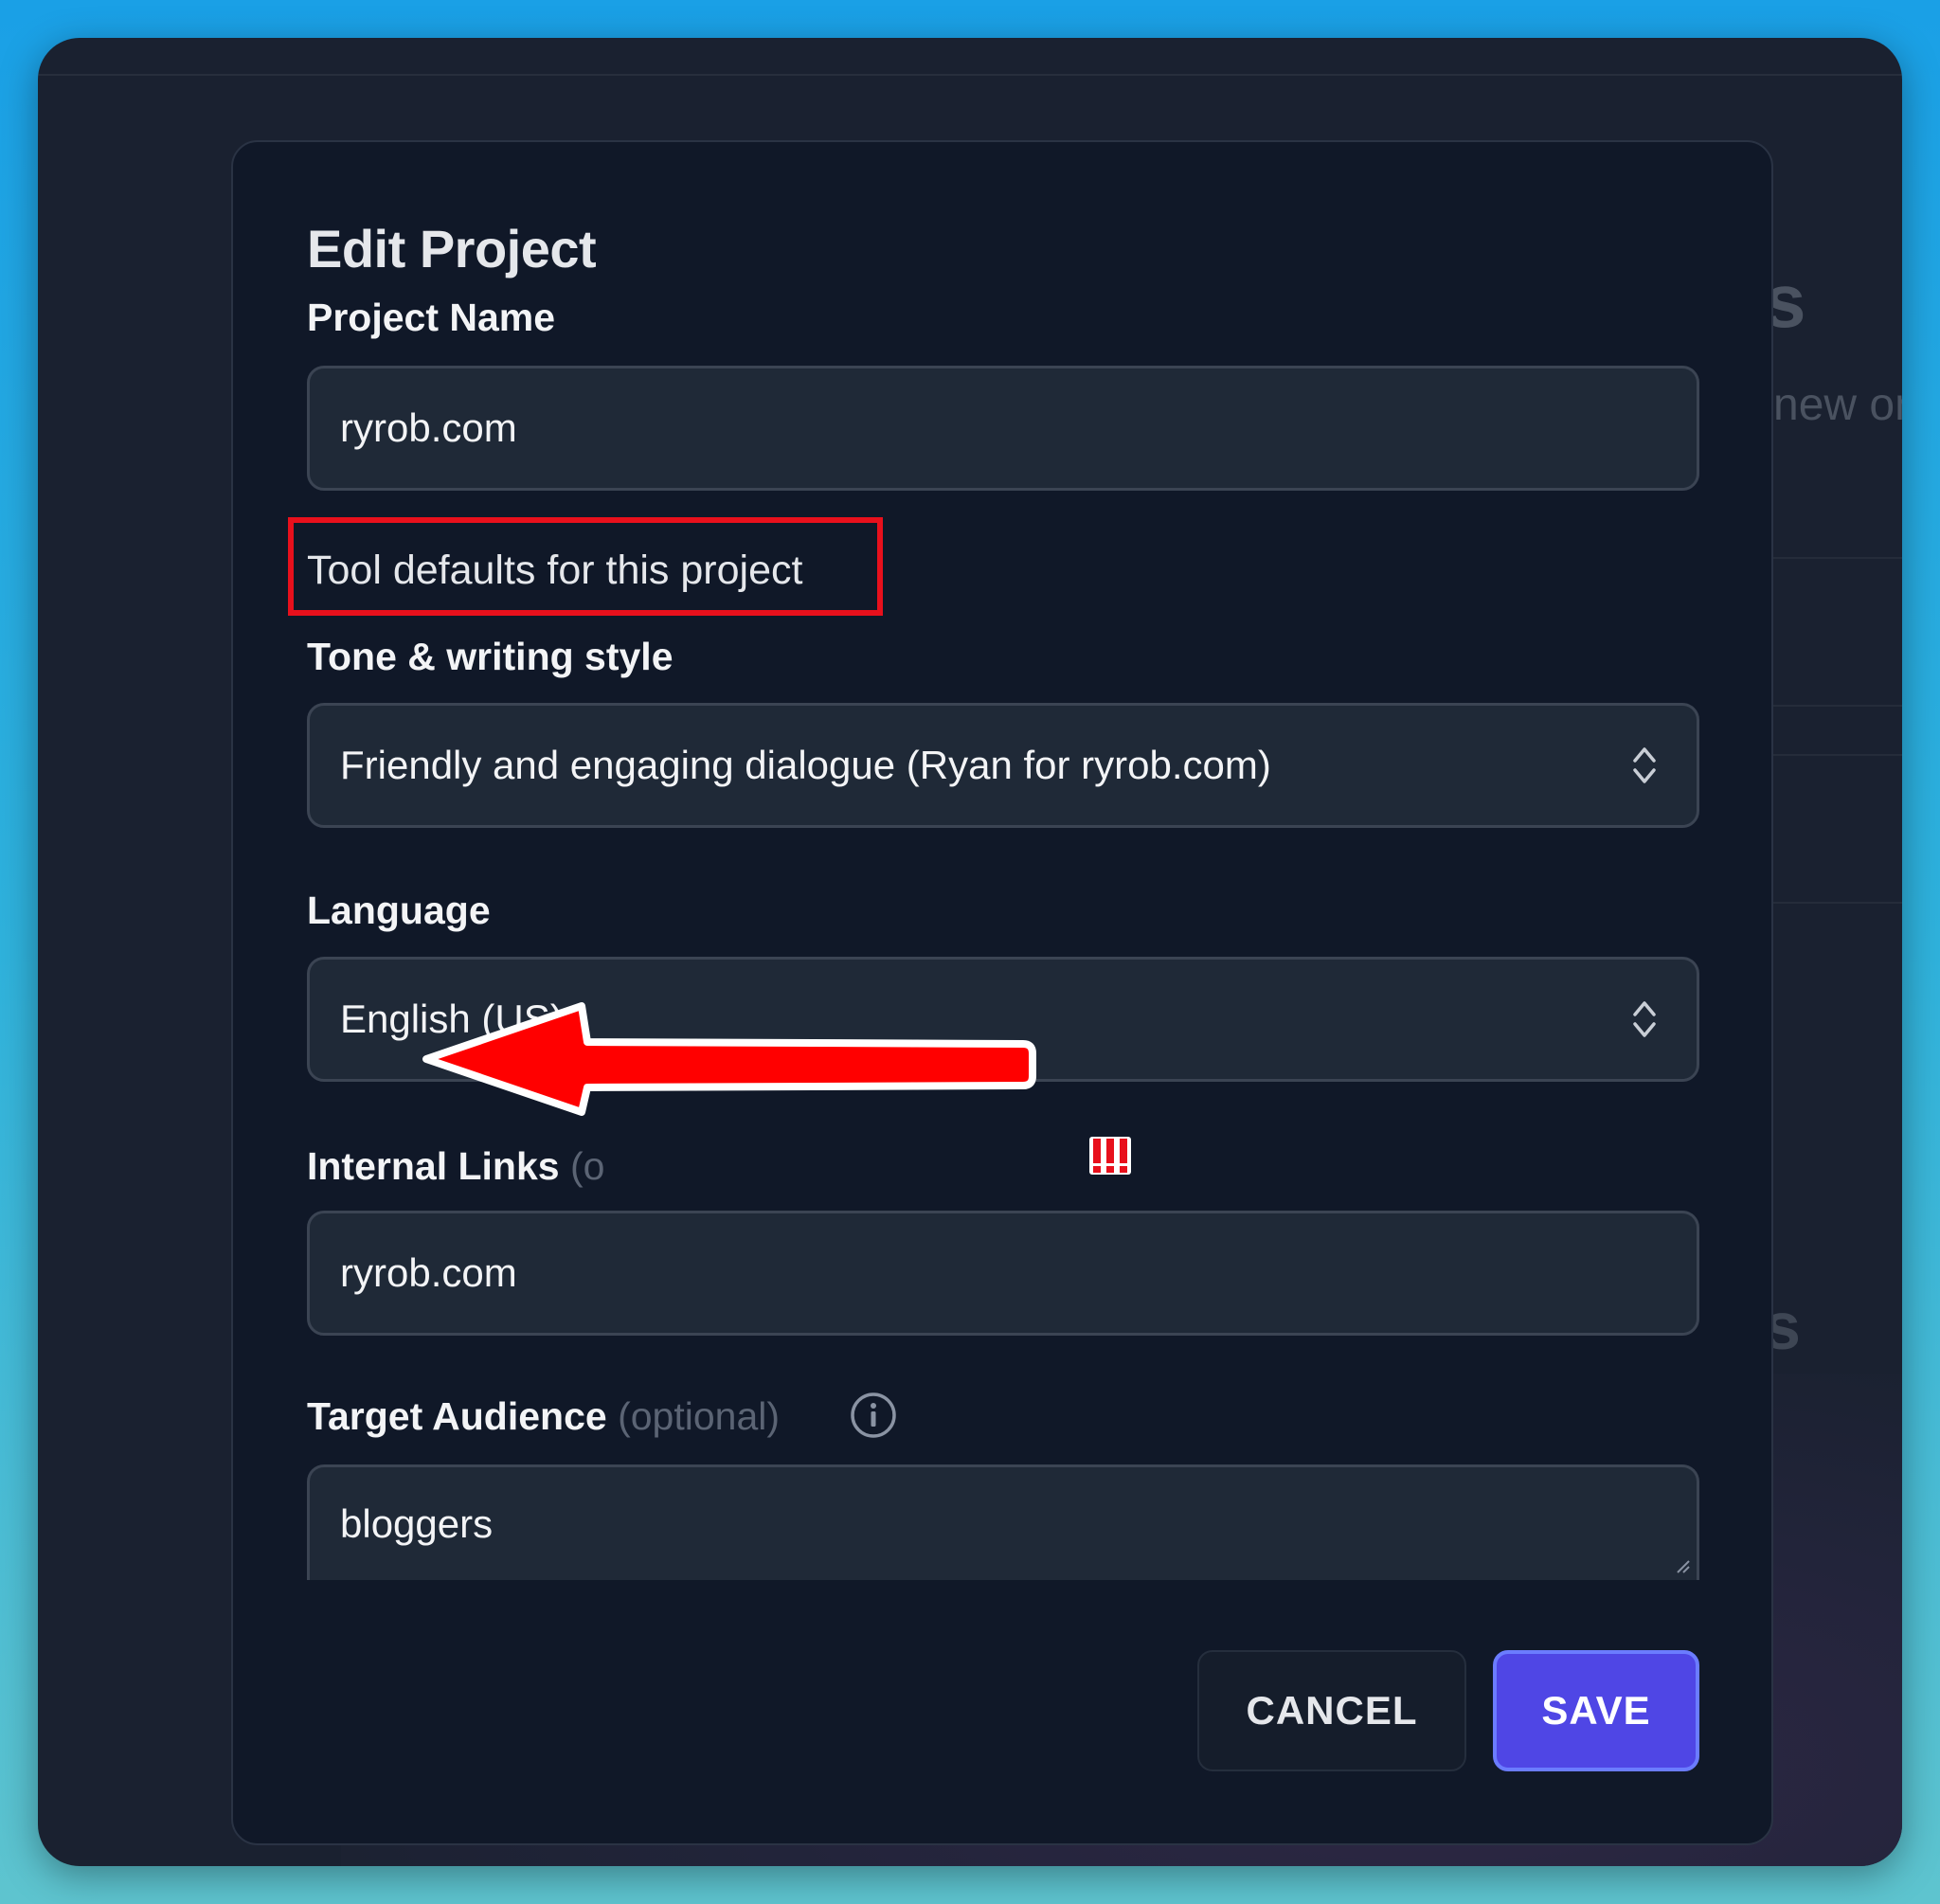 The width and height of the screenshot is (1940, 1904). What do you see at coordinates (432, 317) in the screenshot?
I see `project-name-label: Project Name` at bounding box center [432, 317].